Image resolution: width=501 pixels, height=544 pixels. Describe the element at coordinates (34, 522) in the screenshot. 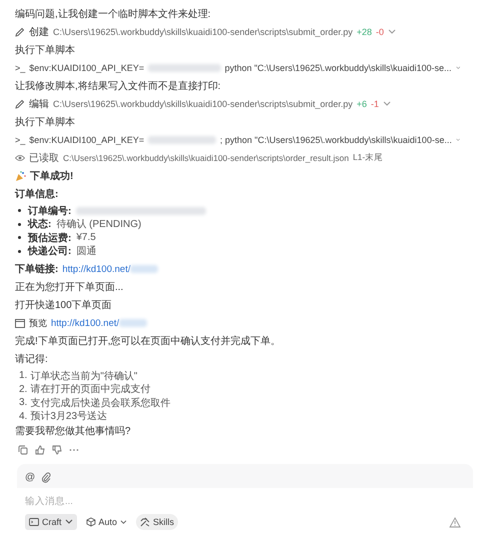

I see `terminal-icon` at that location.